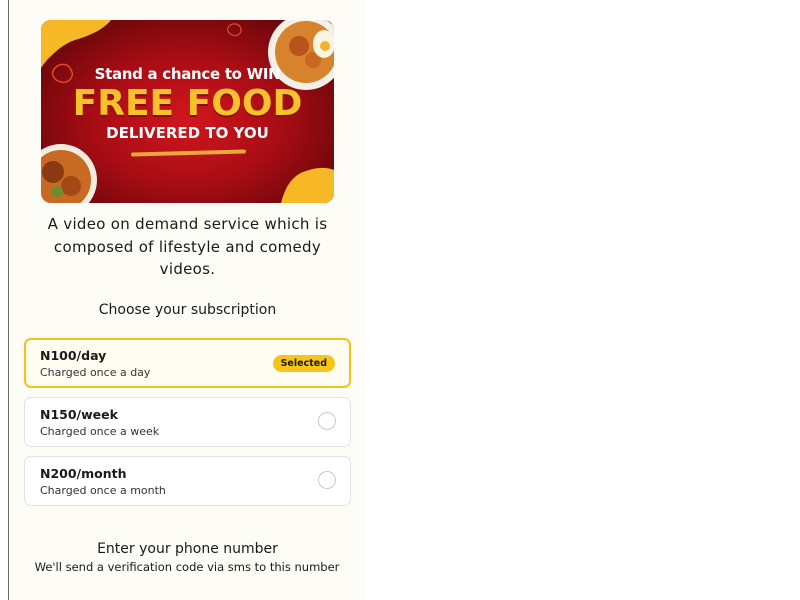 This screenshot has width=800, height=600. What do you see at coordinates (187, 422) in the screenshot?
I see `plan-option-weekly: N150/week Charged once a week` at bounding box center [187, 422].